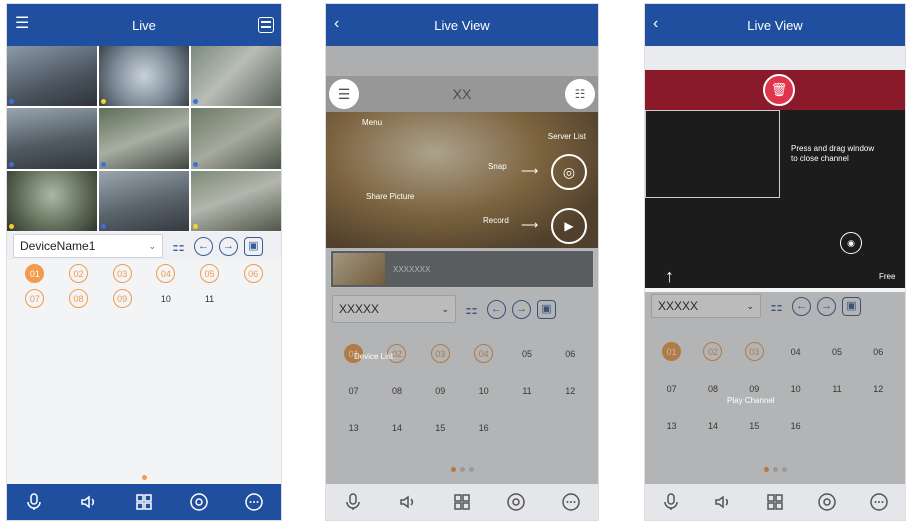 This screenshot has width=907, height=524. Describe the element at coordinates (152, 245) in the screenshot. I see `chevron-down-icon: ⌄` at that location.